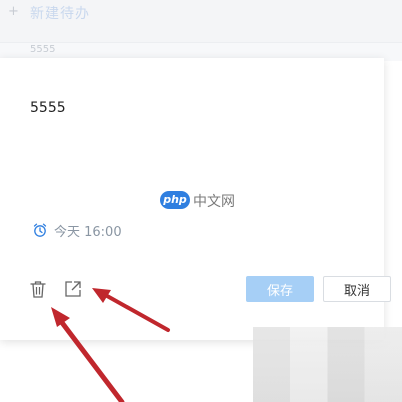 The image size is (402, 402). I want to click on alarm-clock-icon, so click(40, 230).